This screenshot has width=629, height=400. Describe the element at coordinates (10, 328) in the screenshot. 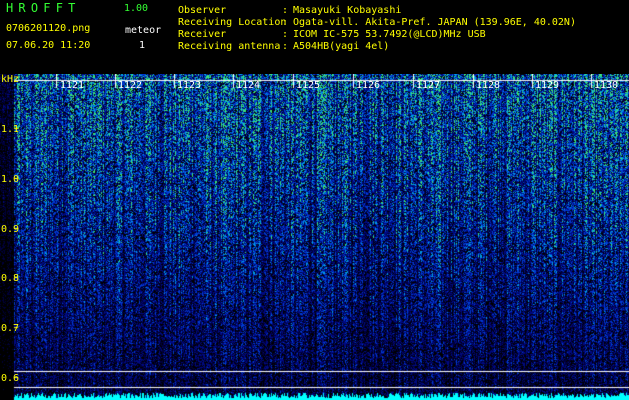

I see `y-tick-label: 0.7` at that location.